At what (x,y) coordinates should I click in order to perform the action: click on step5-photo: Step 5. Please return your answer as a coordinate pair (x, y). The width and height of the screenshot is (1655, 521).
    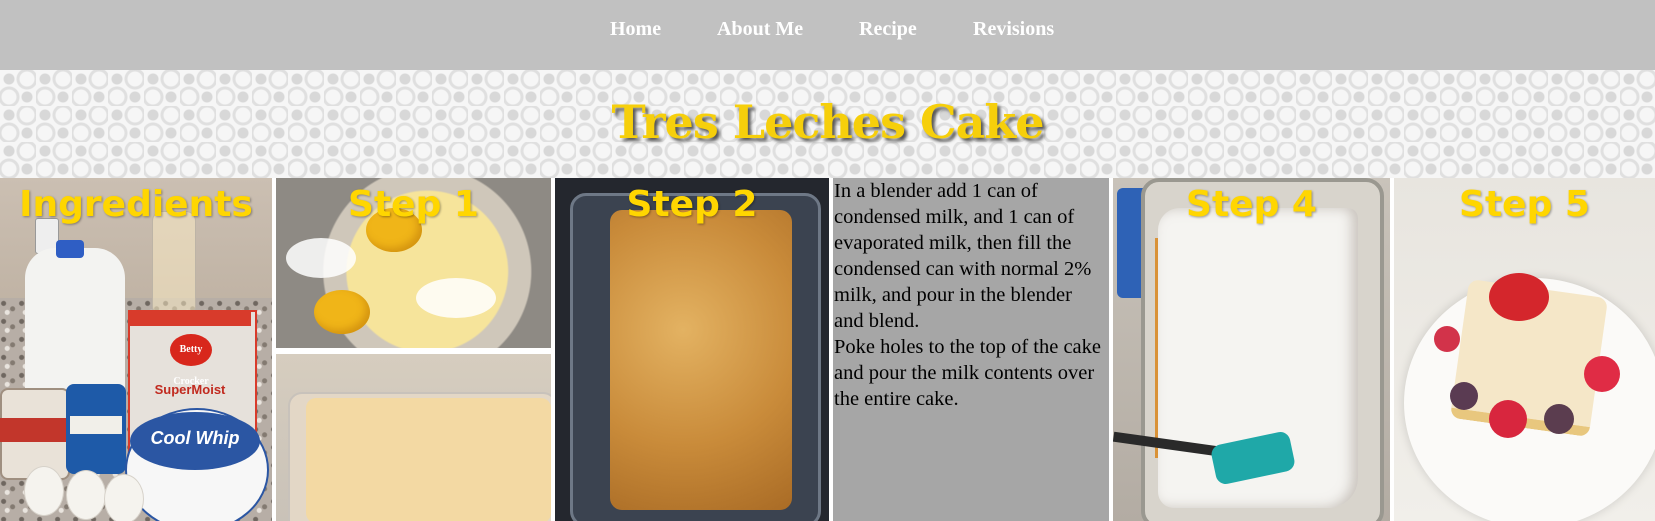
    Looking at the image, I should click on (1524, 349).